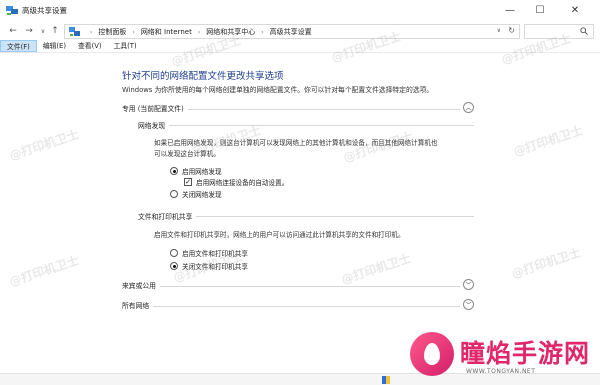 The width and height of the screenshot is (600, 385). Describe the element at coordinates (525, 353) in the screenshot. I see `brand-name: 瞳焰手游网` at that location.